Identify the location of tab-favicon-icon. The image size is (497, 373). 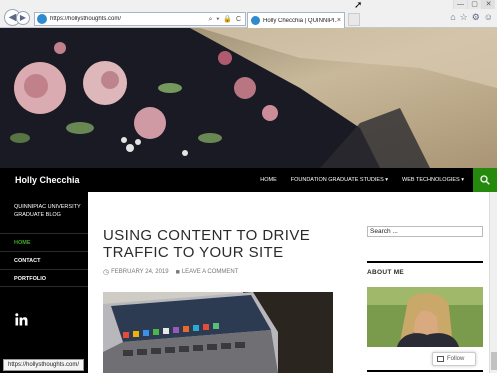
(255, 20).